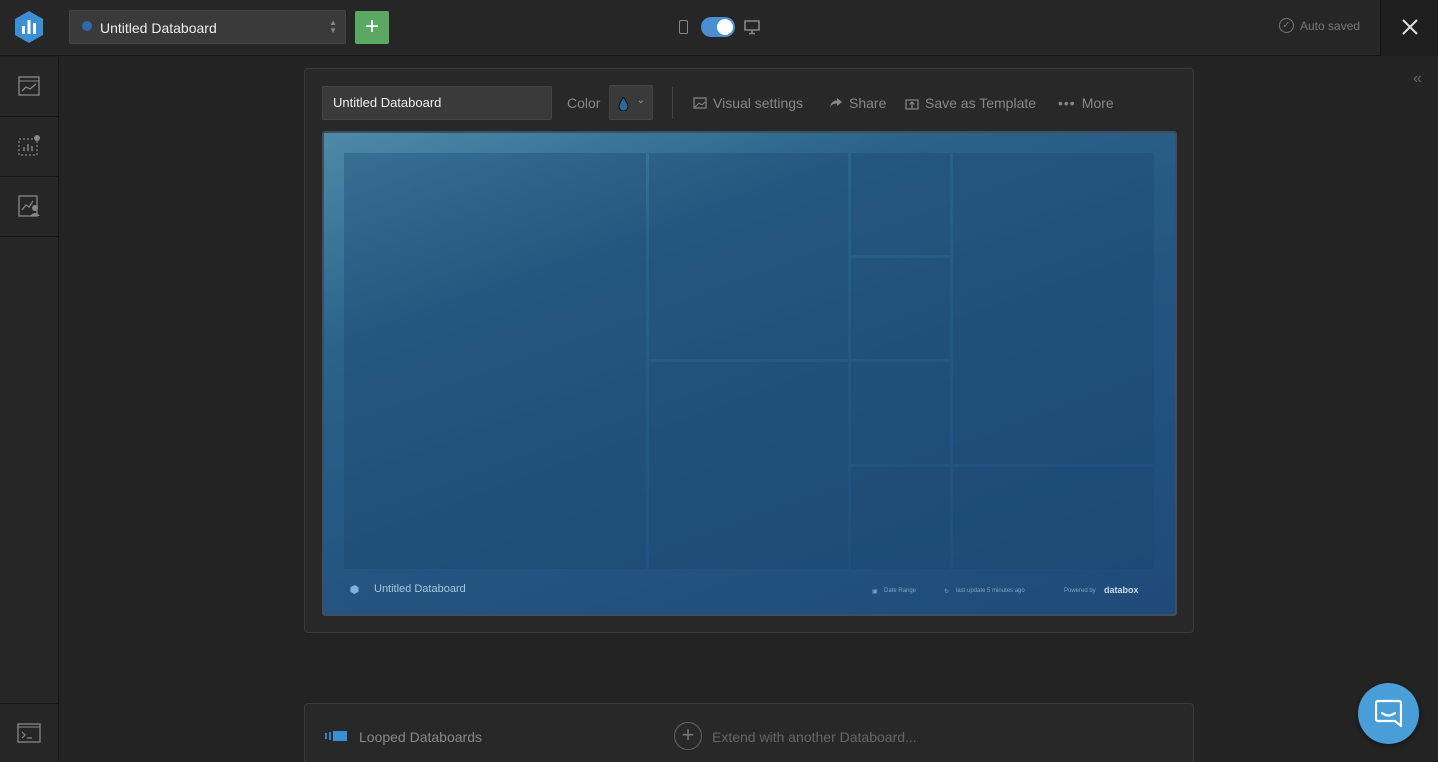  Describe the element at coordinates (725, 27) in the screenshot. I see `toggle-knob` at that location.